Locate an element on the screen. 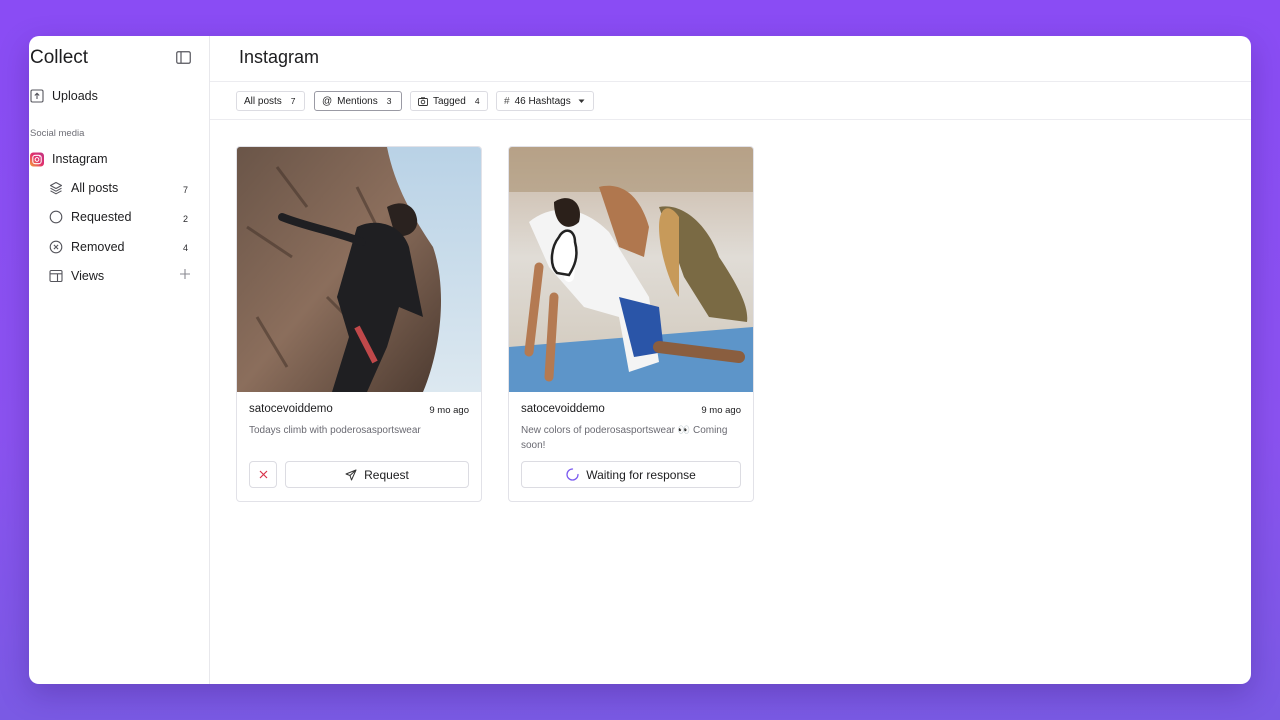 The height and width of the screenshot is (720, 1280). layers-icon is located at coordinates (56, 188).